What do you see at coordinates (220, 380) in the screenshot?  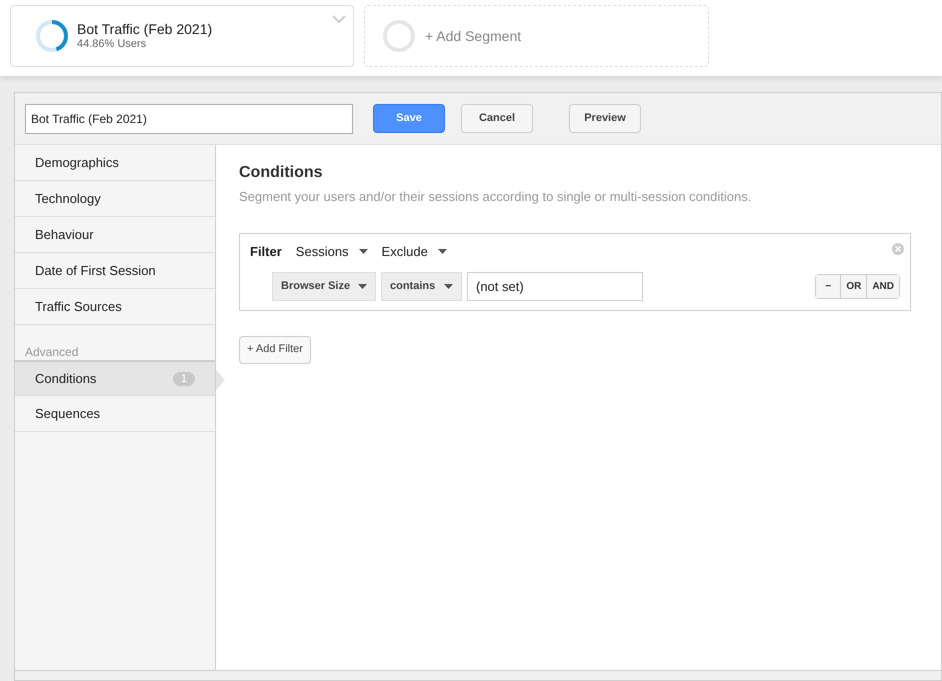 I see `pointer-icon` at bounding box center [220, 380].